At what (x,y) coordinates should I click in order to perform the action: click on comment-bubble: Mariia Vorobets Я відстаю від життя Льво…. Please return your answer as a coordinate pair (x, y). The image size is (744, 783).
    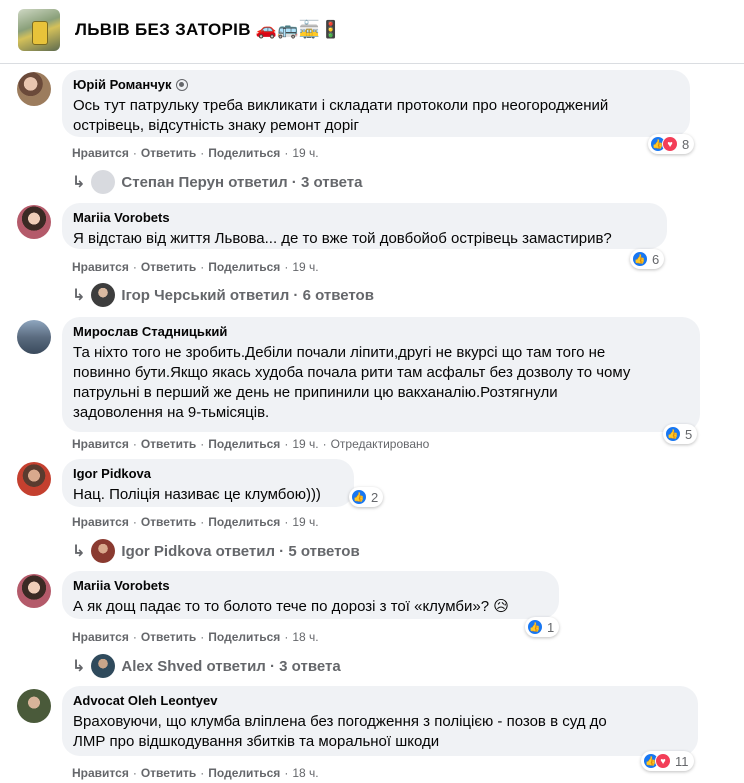
    Looking at the image, I should click on (364, 226).